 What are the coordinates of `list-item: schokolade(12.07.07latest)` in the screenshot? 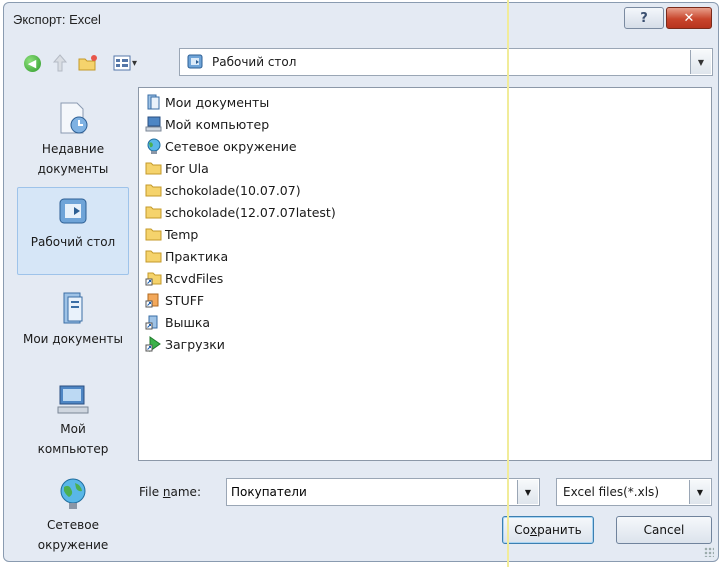 It's located at (240, 212).